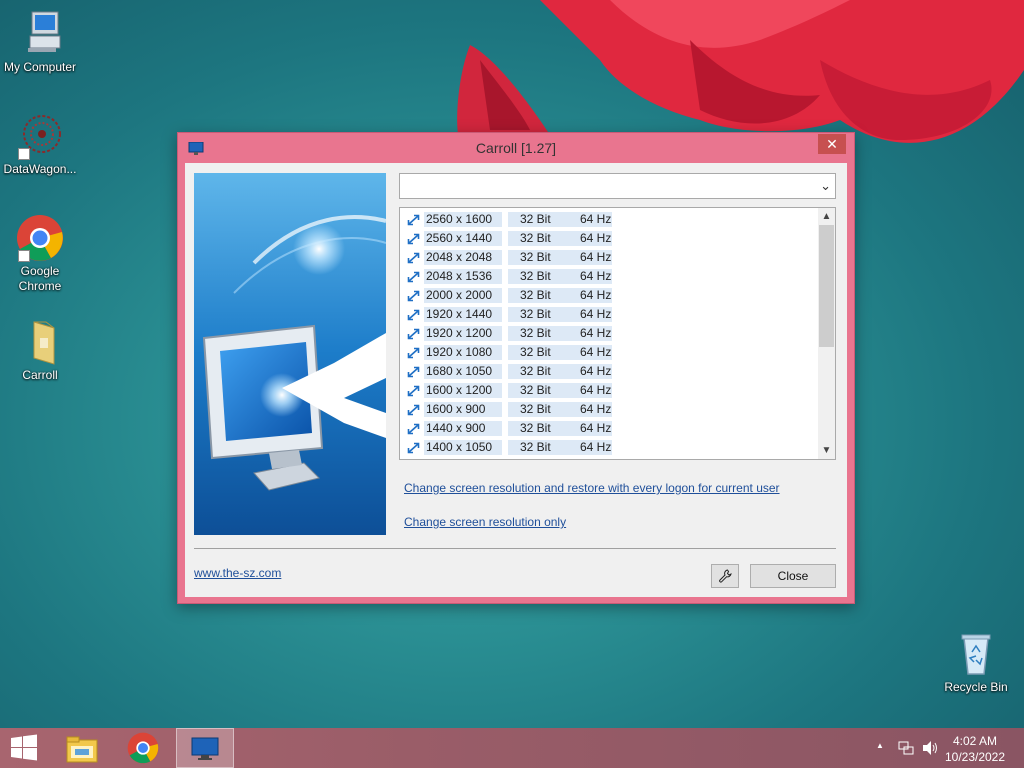 The width and height of the screenshot is (1024, 768). What do you see at coordinates (826, 450) in the screenshot?
I see `scroll-down-icon: ▼` at bounding box center [826, 450].